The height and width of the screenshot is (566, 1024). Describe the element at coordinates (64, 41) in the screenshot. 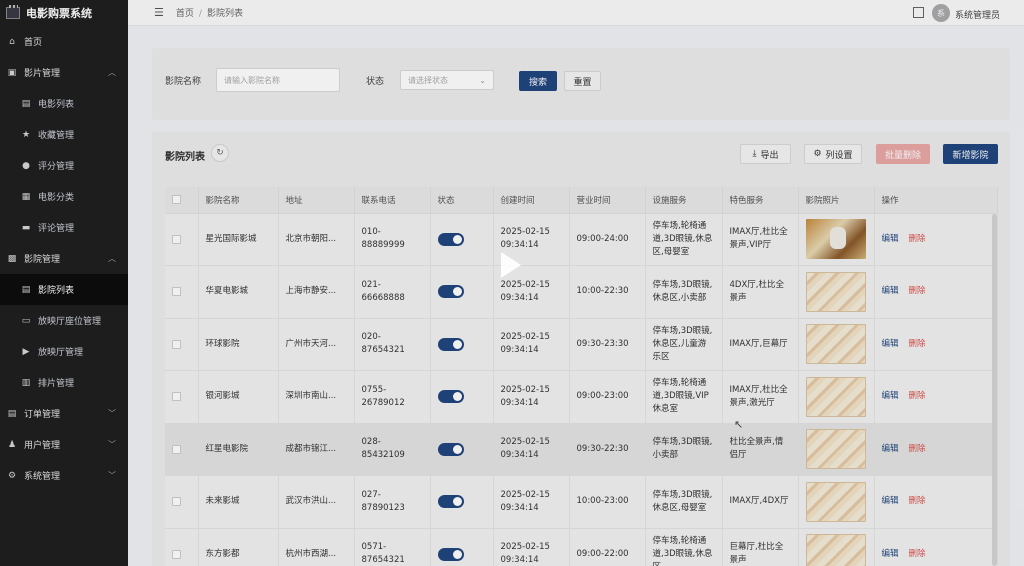

I see `sidebar-item: ⌂ 首页` at that location.